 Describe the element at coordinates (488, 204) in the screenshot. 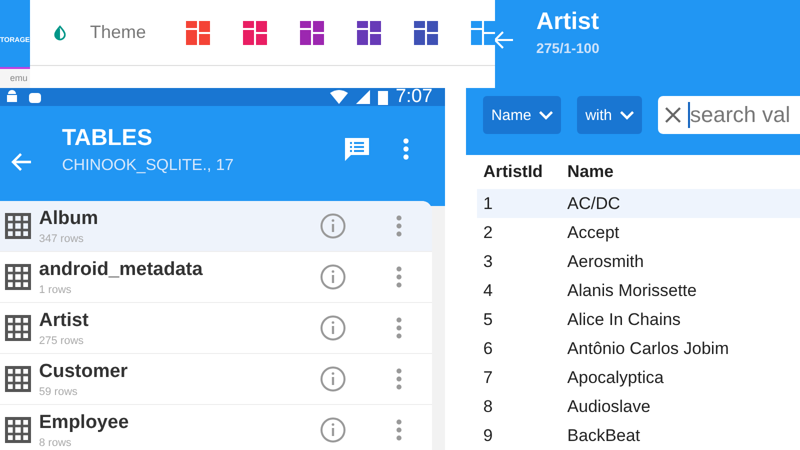

I see `table-cell-text: 1` at that location.